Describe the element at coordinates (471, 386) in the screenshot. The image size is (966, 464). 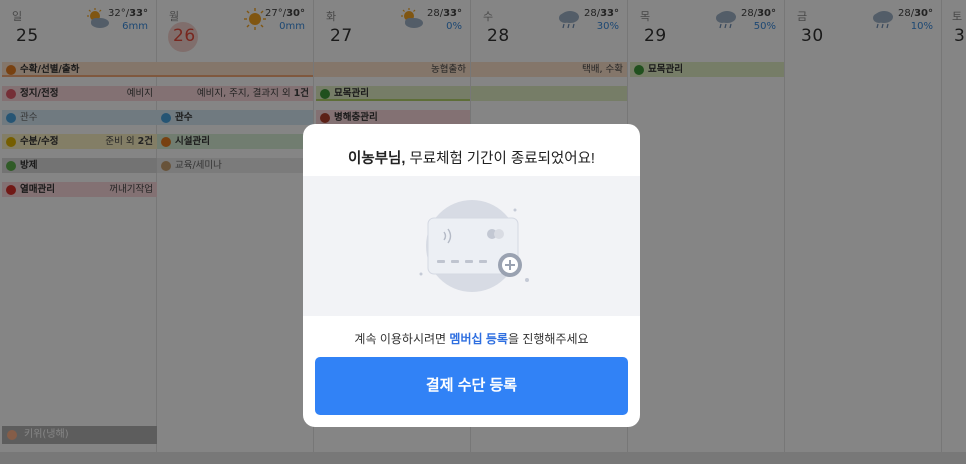
I see `register-payment-button: 결제 수단 등록` at that location.